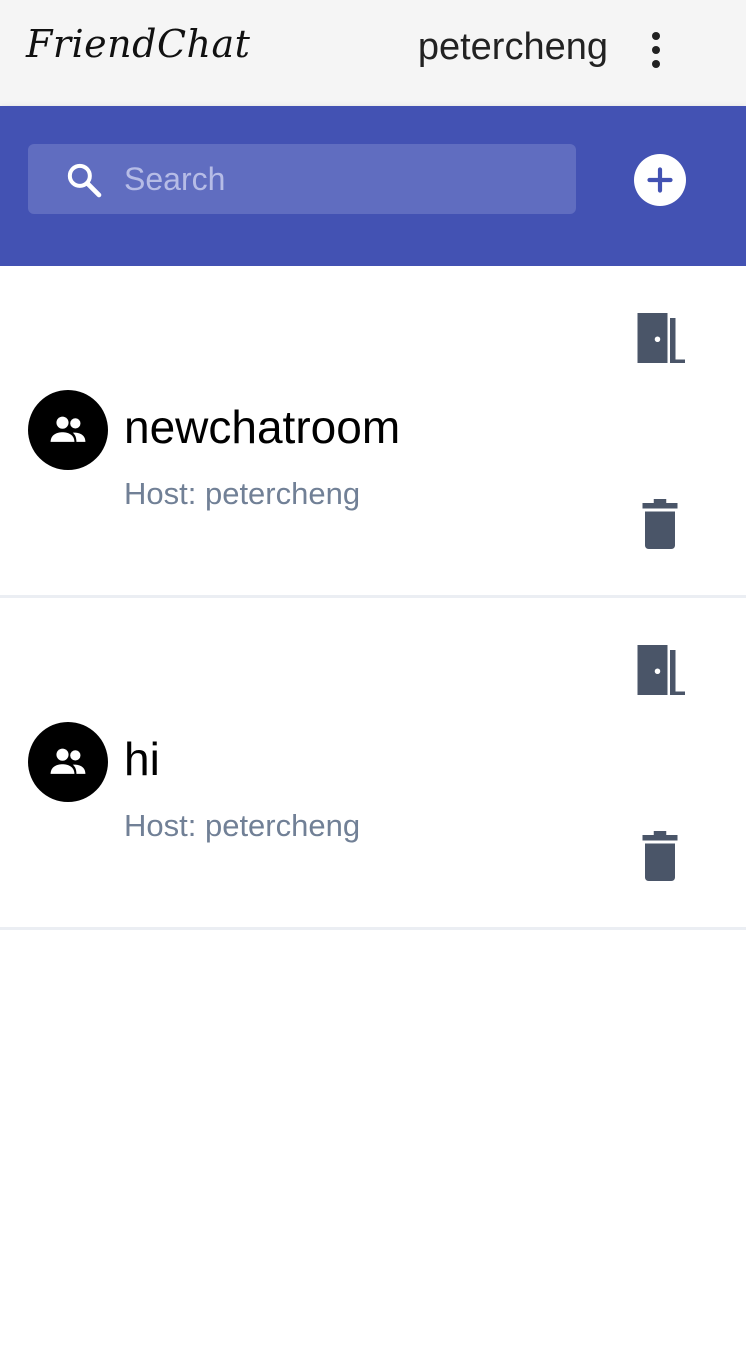 The image size is (746, 1356). Describe the element at coordinates (84, 180) in the screenshot. I see `search-icon` at that location.